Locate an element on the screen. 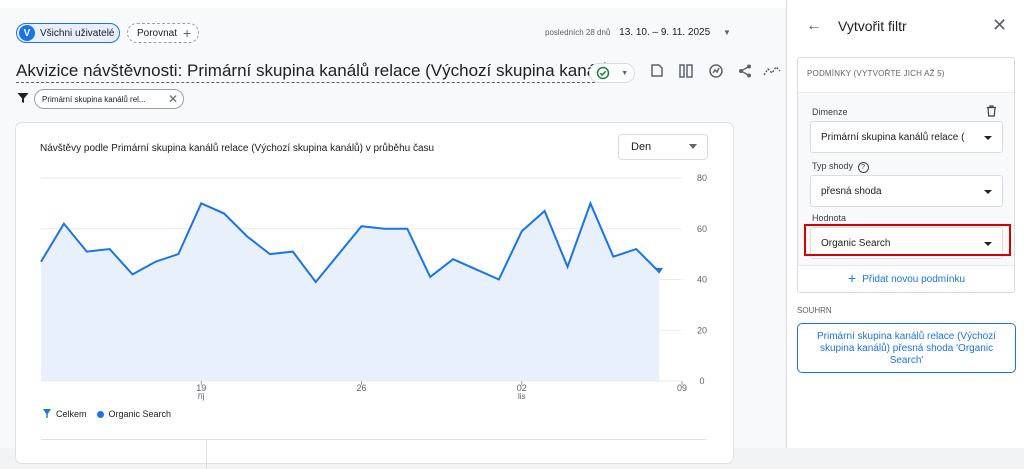 This screenshot has width=1024, height=469. help-icon: ? is located at coordinates (863, 167).